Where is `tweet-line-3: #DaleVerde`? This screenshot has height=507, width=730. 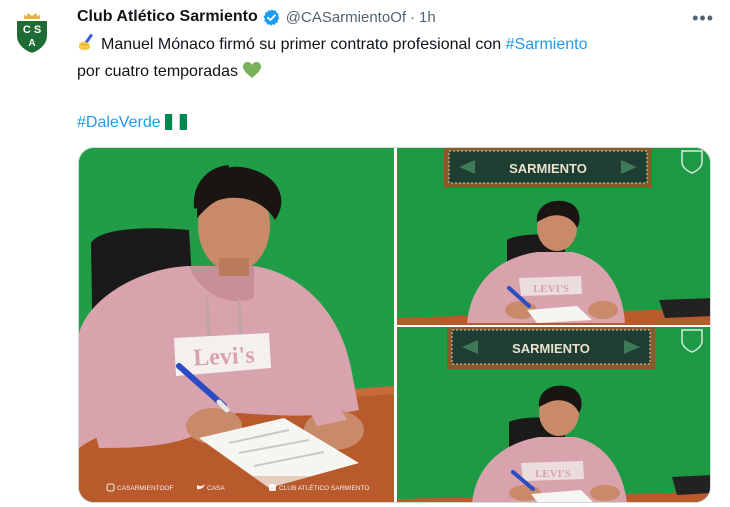
tweet-line-3: #DaleVerde is located at coordinates (392, 124).